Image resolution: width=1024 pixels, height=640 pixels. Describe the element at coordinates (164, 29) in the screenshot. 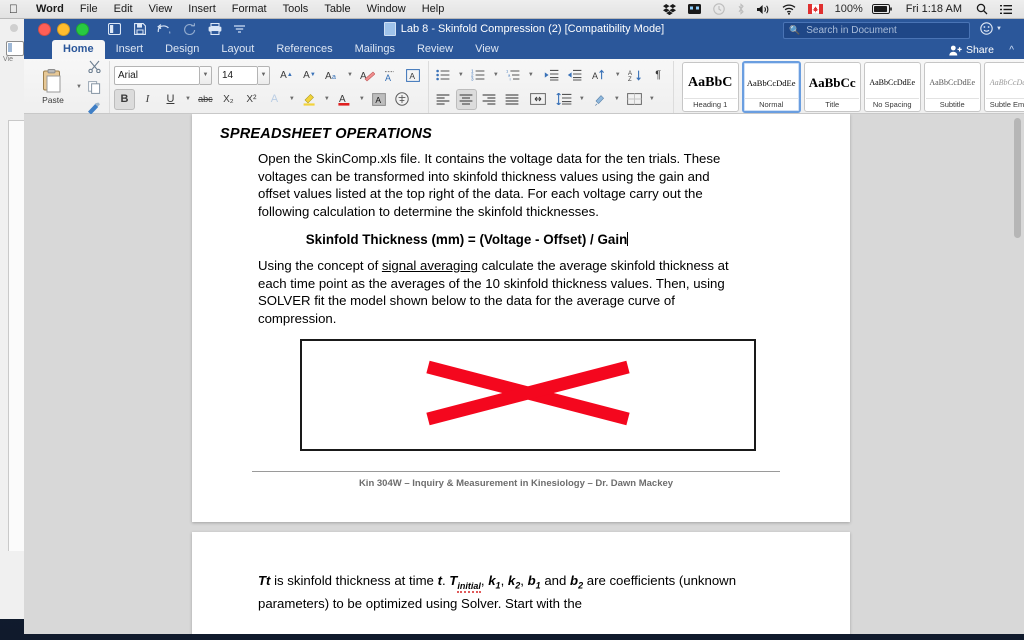

I see `undo-icon` at that location.